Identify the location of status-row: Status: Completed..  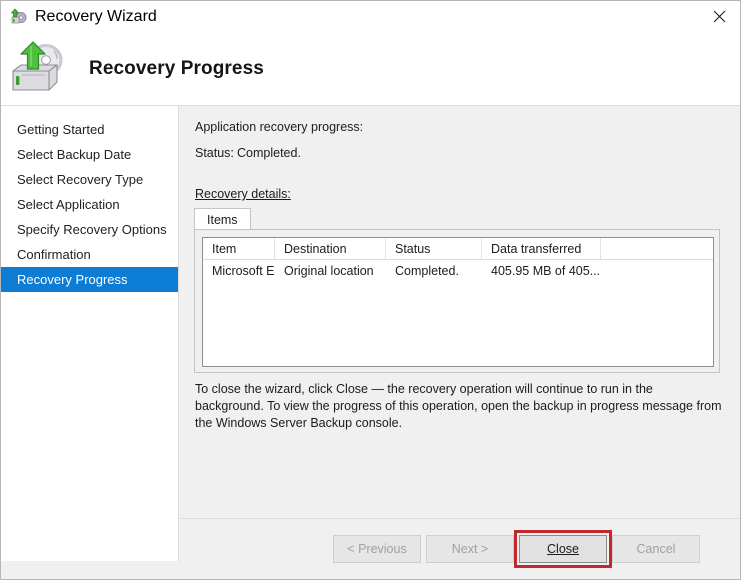
(248, 153).